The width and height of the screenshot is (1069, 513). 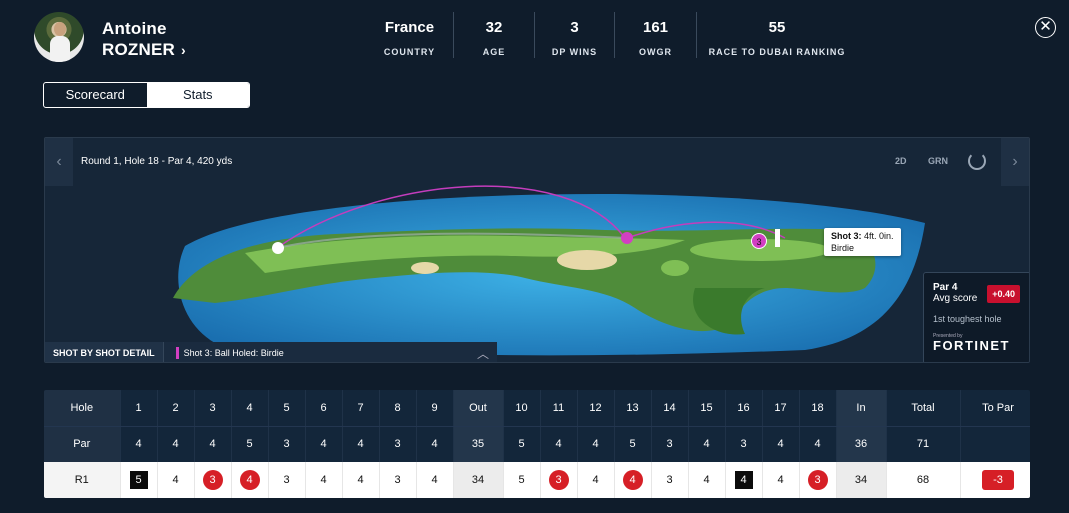 I want to click on hole-info: Round 1, Hole 18 - Par 4, 420 yds, so click(x=157, y=161).